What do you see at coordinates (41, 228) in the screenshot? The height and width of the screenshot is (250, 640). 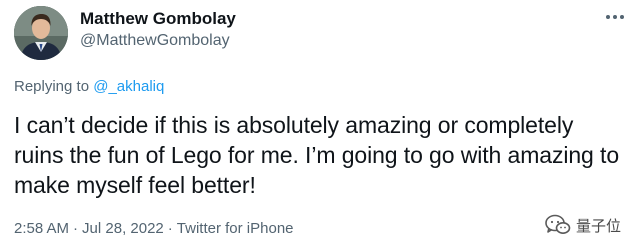 I see `tweet-time: 2:58 AM` at bounding box center [41, 228].